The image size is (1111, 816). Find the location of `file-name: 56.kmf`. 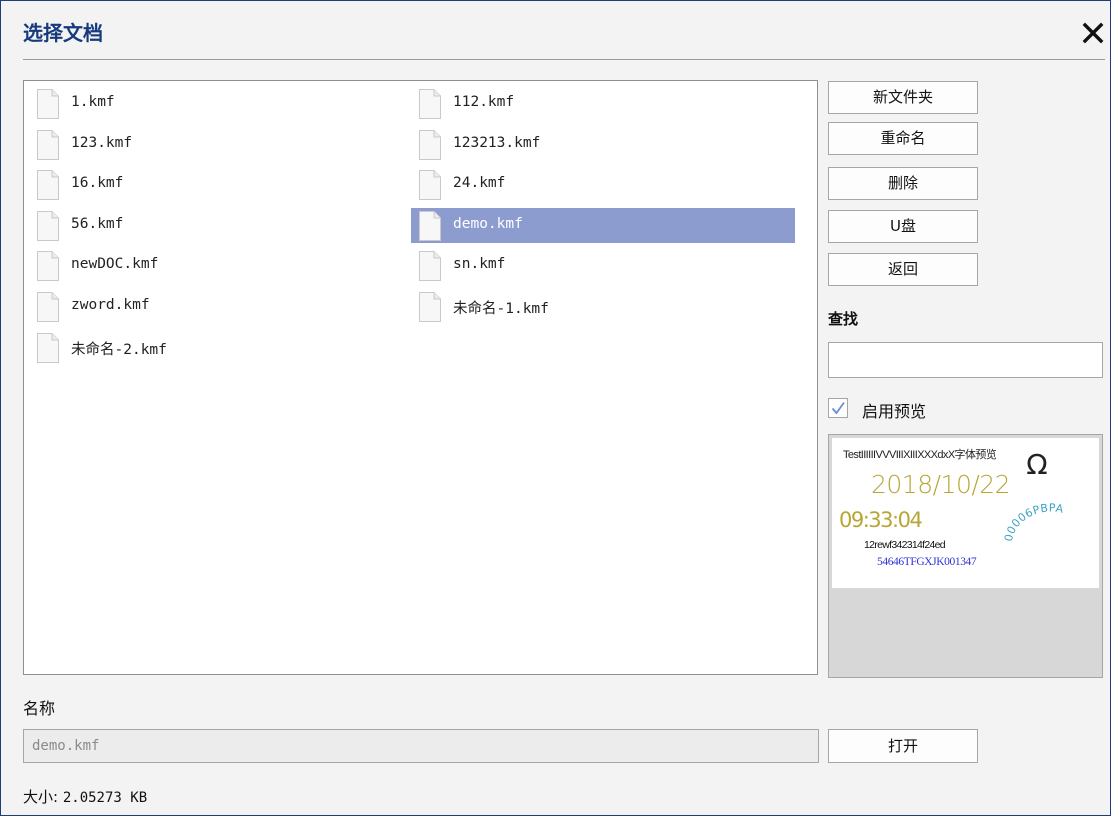

file-name: 56.kmf is located at coordinates (97, 223).